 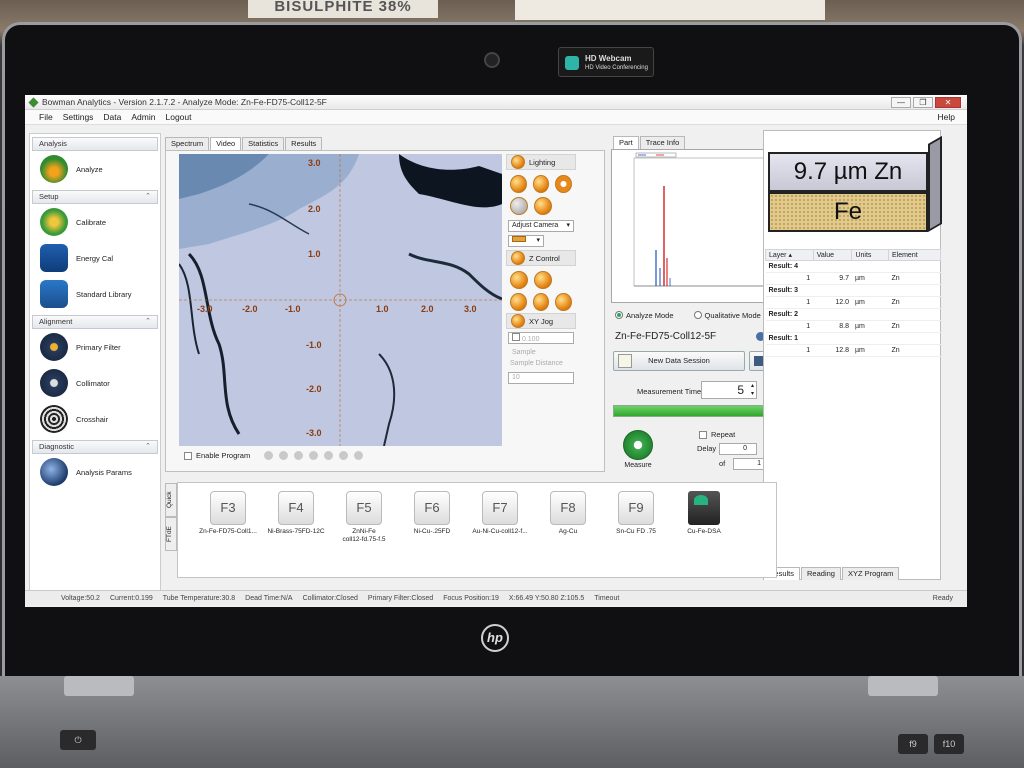 What do you see at coordinates (143, 117) in the screenshot?
I see `menu-admin: Admin` at bounding box center [143, 117].